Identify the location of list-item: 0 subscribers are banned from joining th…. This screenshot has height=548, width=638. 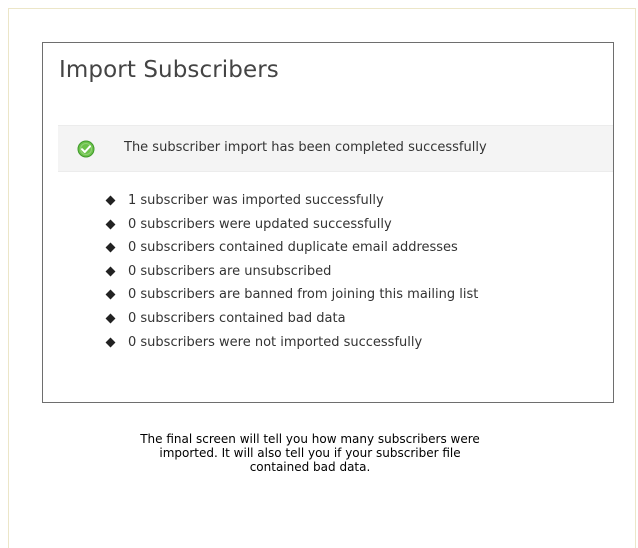
(290, 295).